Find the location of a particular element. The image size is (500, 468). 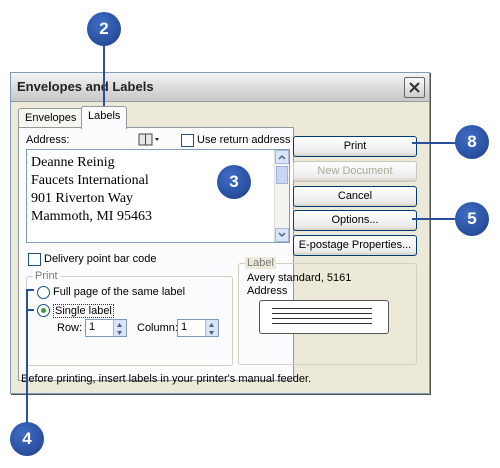

tab-envelopes: Envelopes is located at coordinates (51, 118).